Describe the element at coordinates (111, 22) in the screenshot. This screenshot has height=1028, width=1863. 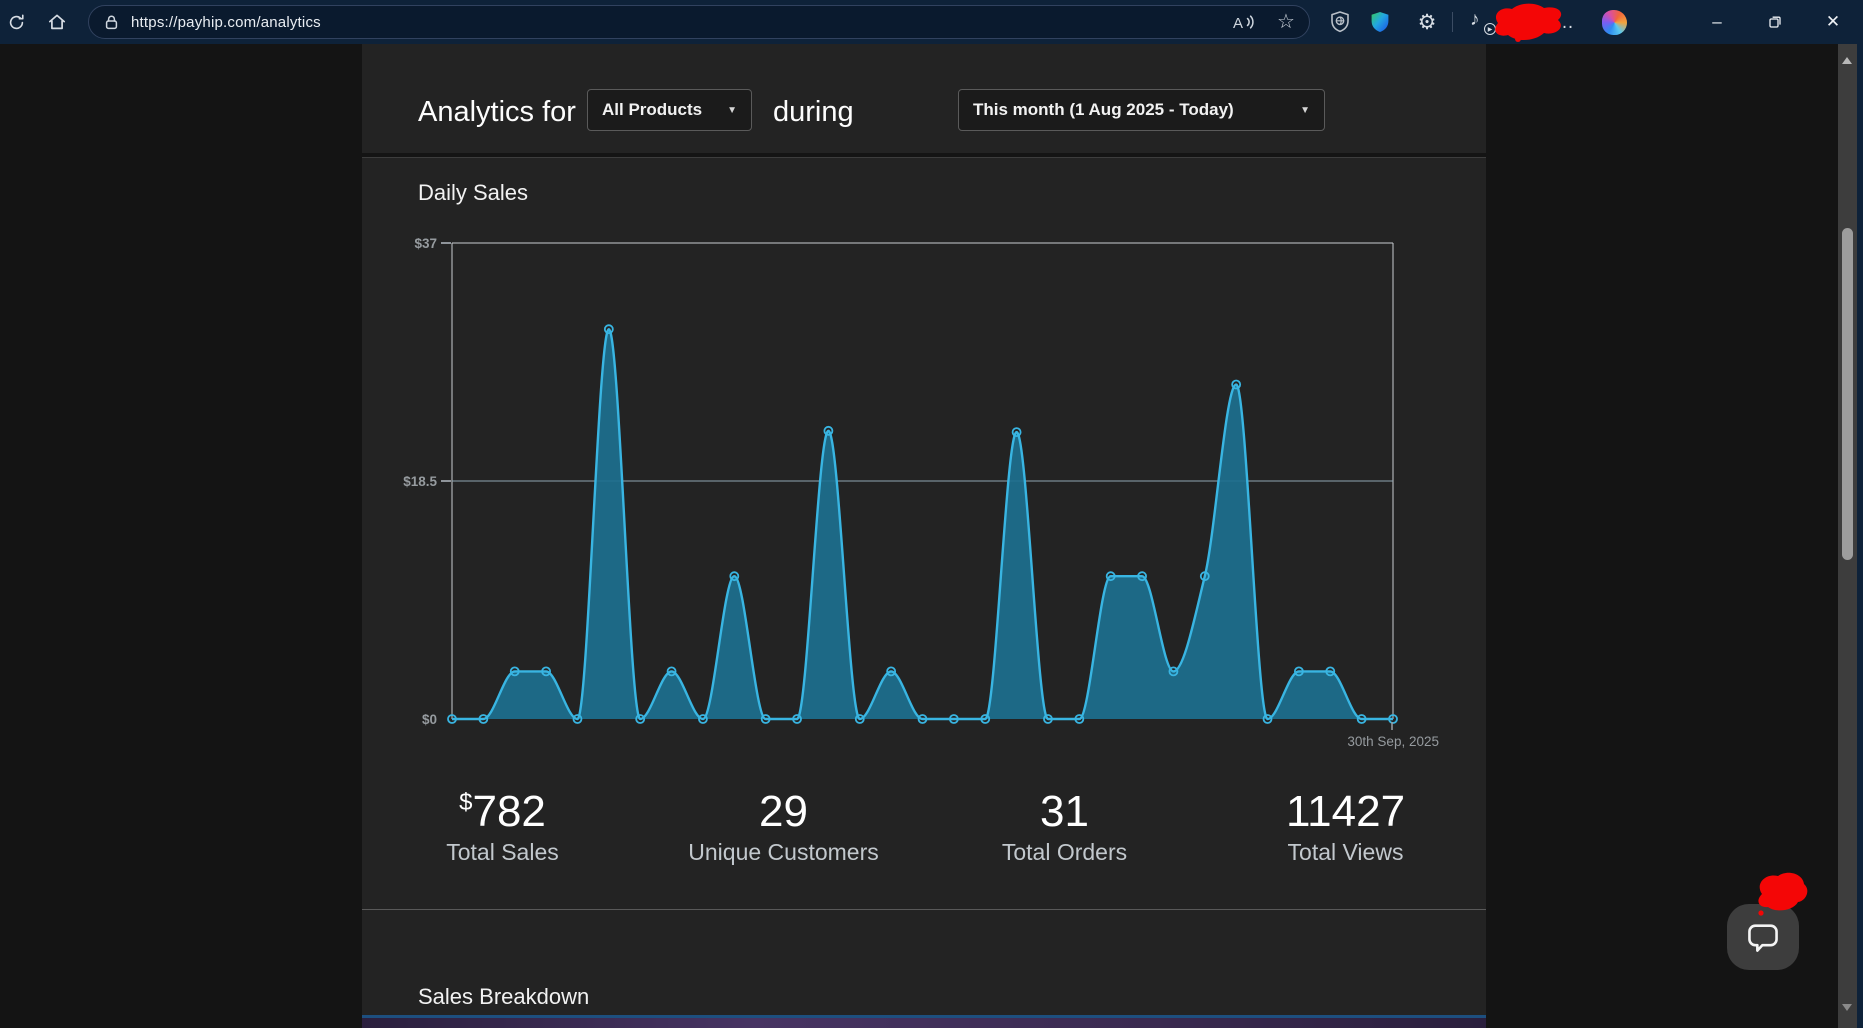
I see `lock-icon` at that location.